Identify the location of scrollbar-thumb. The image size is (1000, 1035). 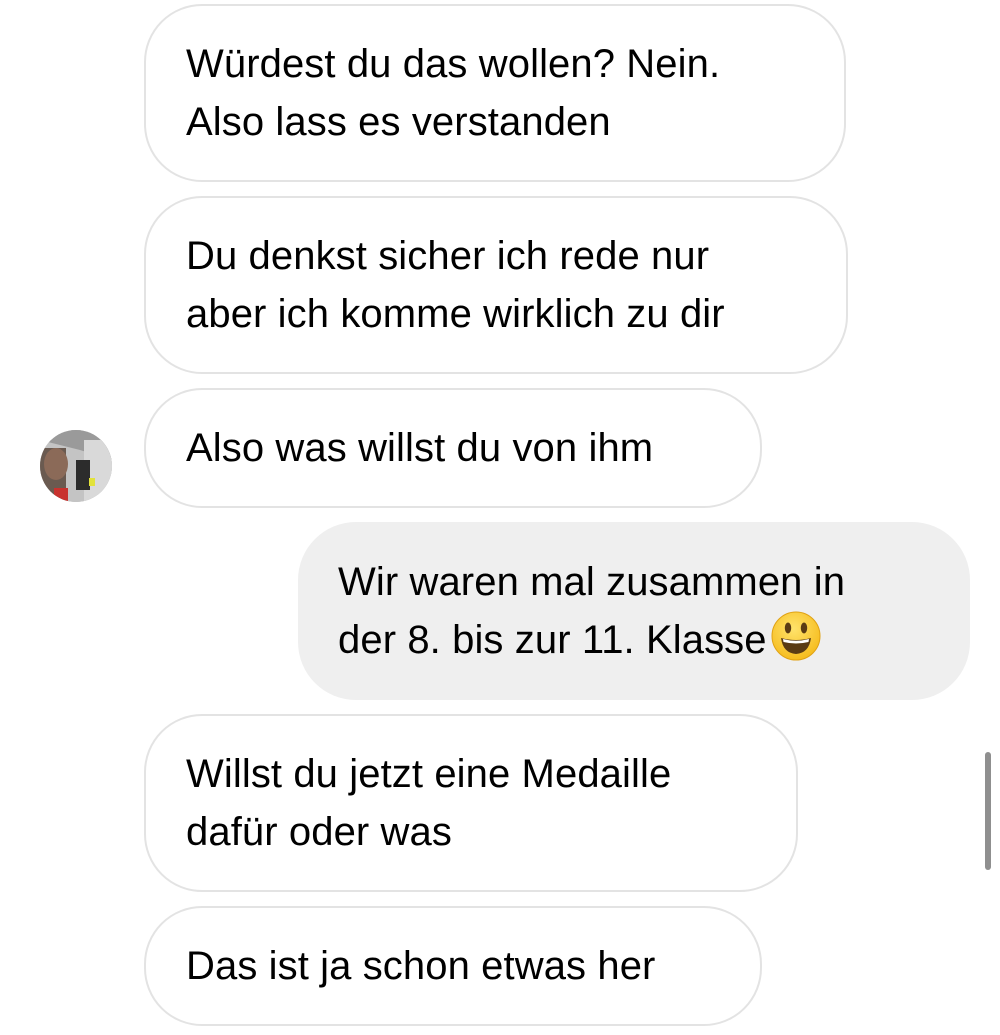
(988, 811).